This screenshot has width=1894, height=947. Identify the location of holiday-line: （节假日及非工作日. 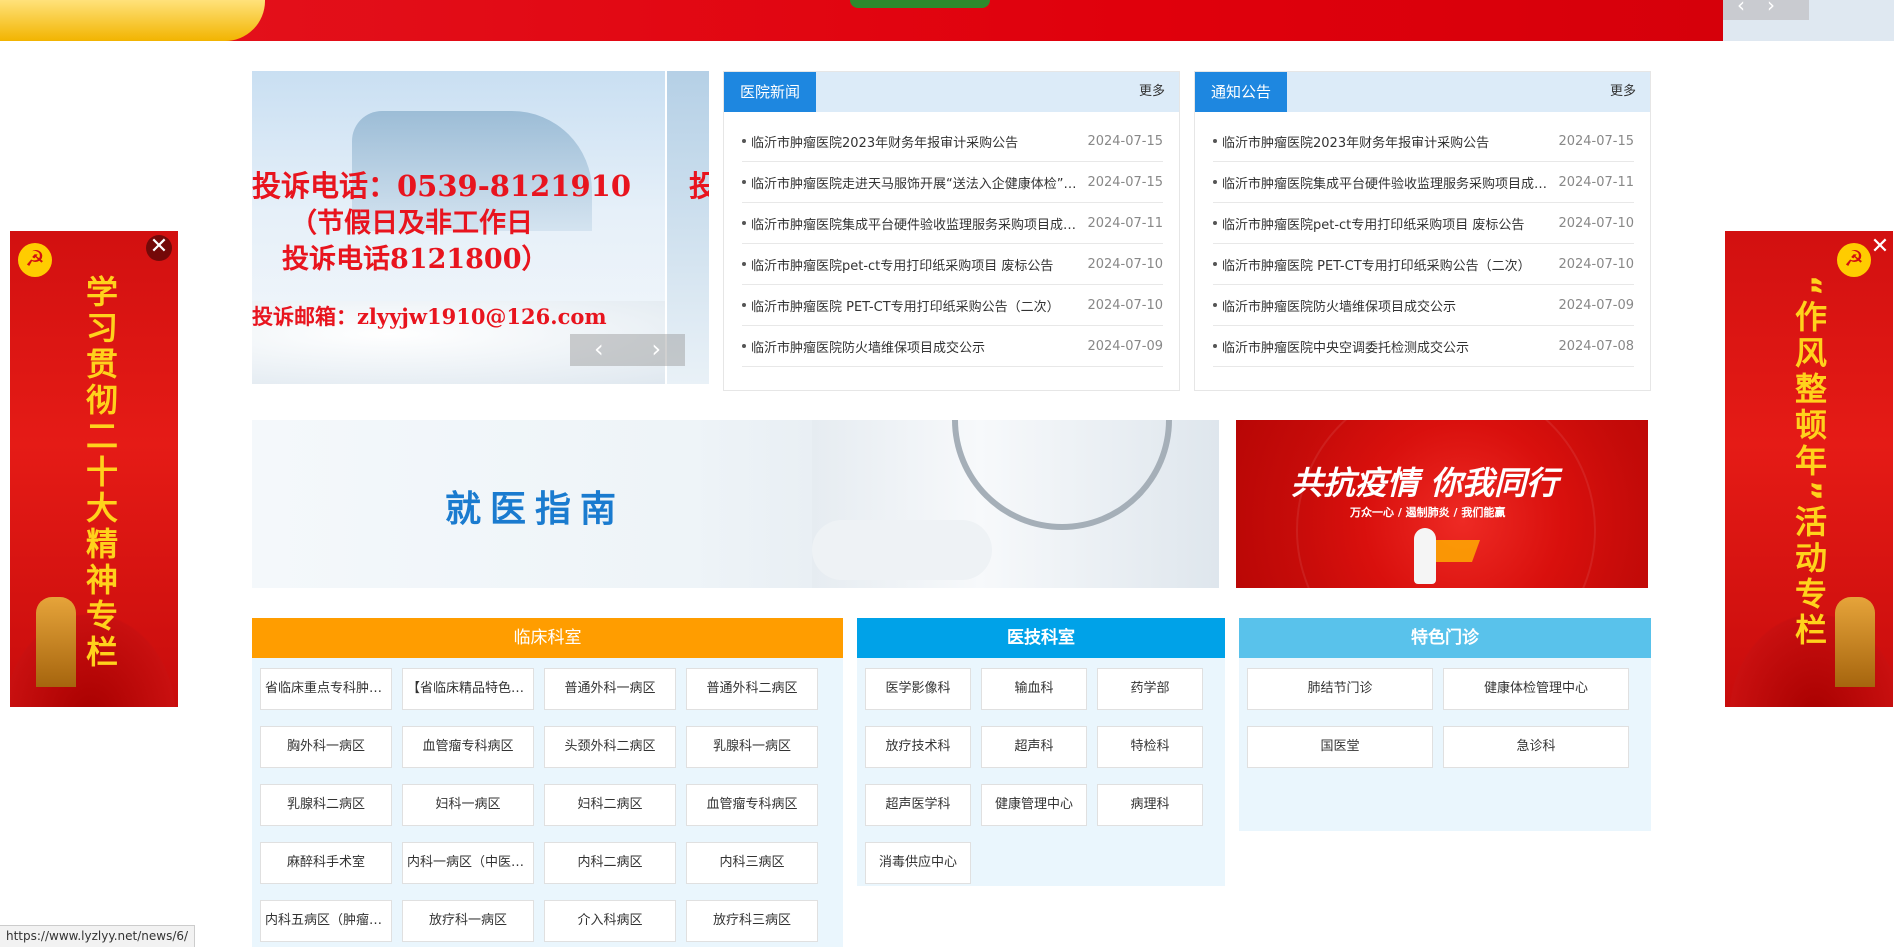
(411, 223).